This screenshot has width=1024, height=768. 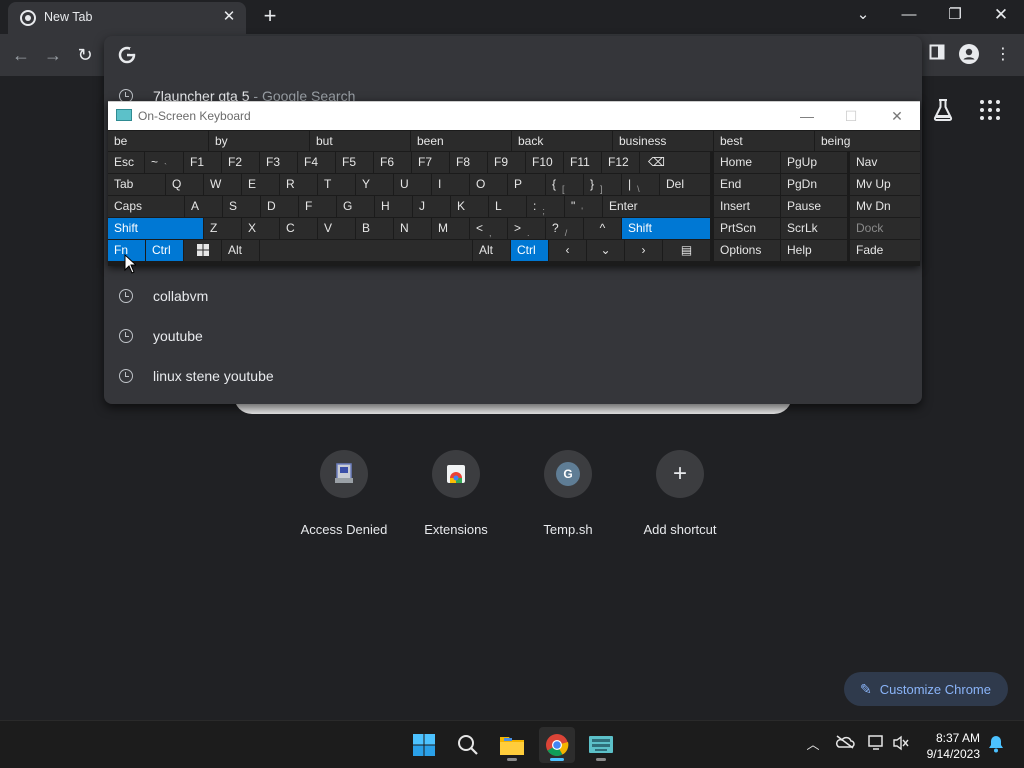 I want to click on key-e: E, so click(x=260, y=184).